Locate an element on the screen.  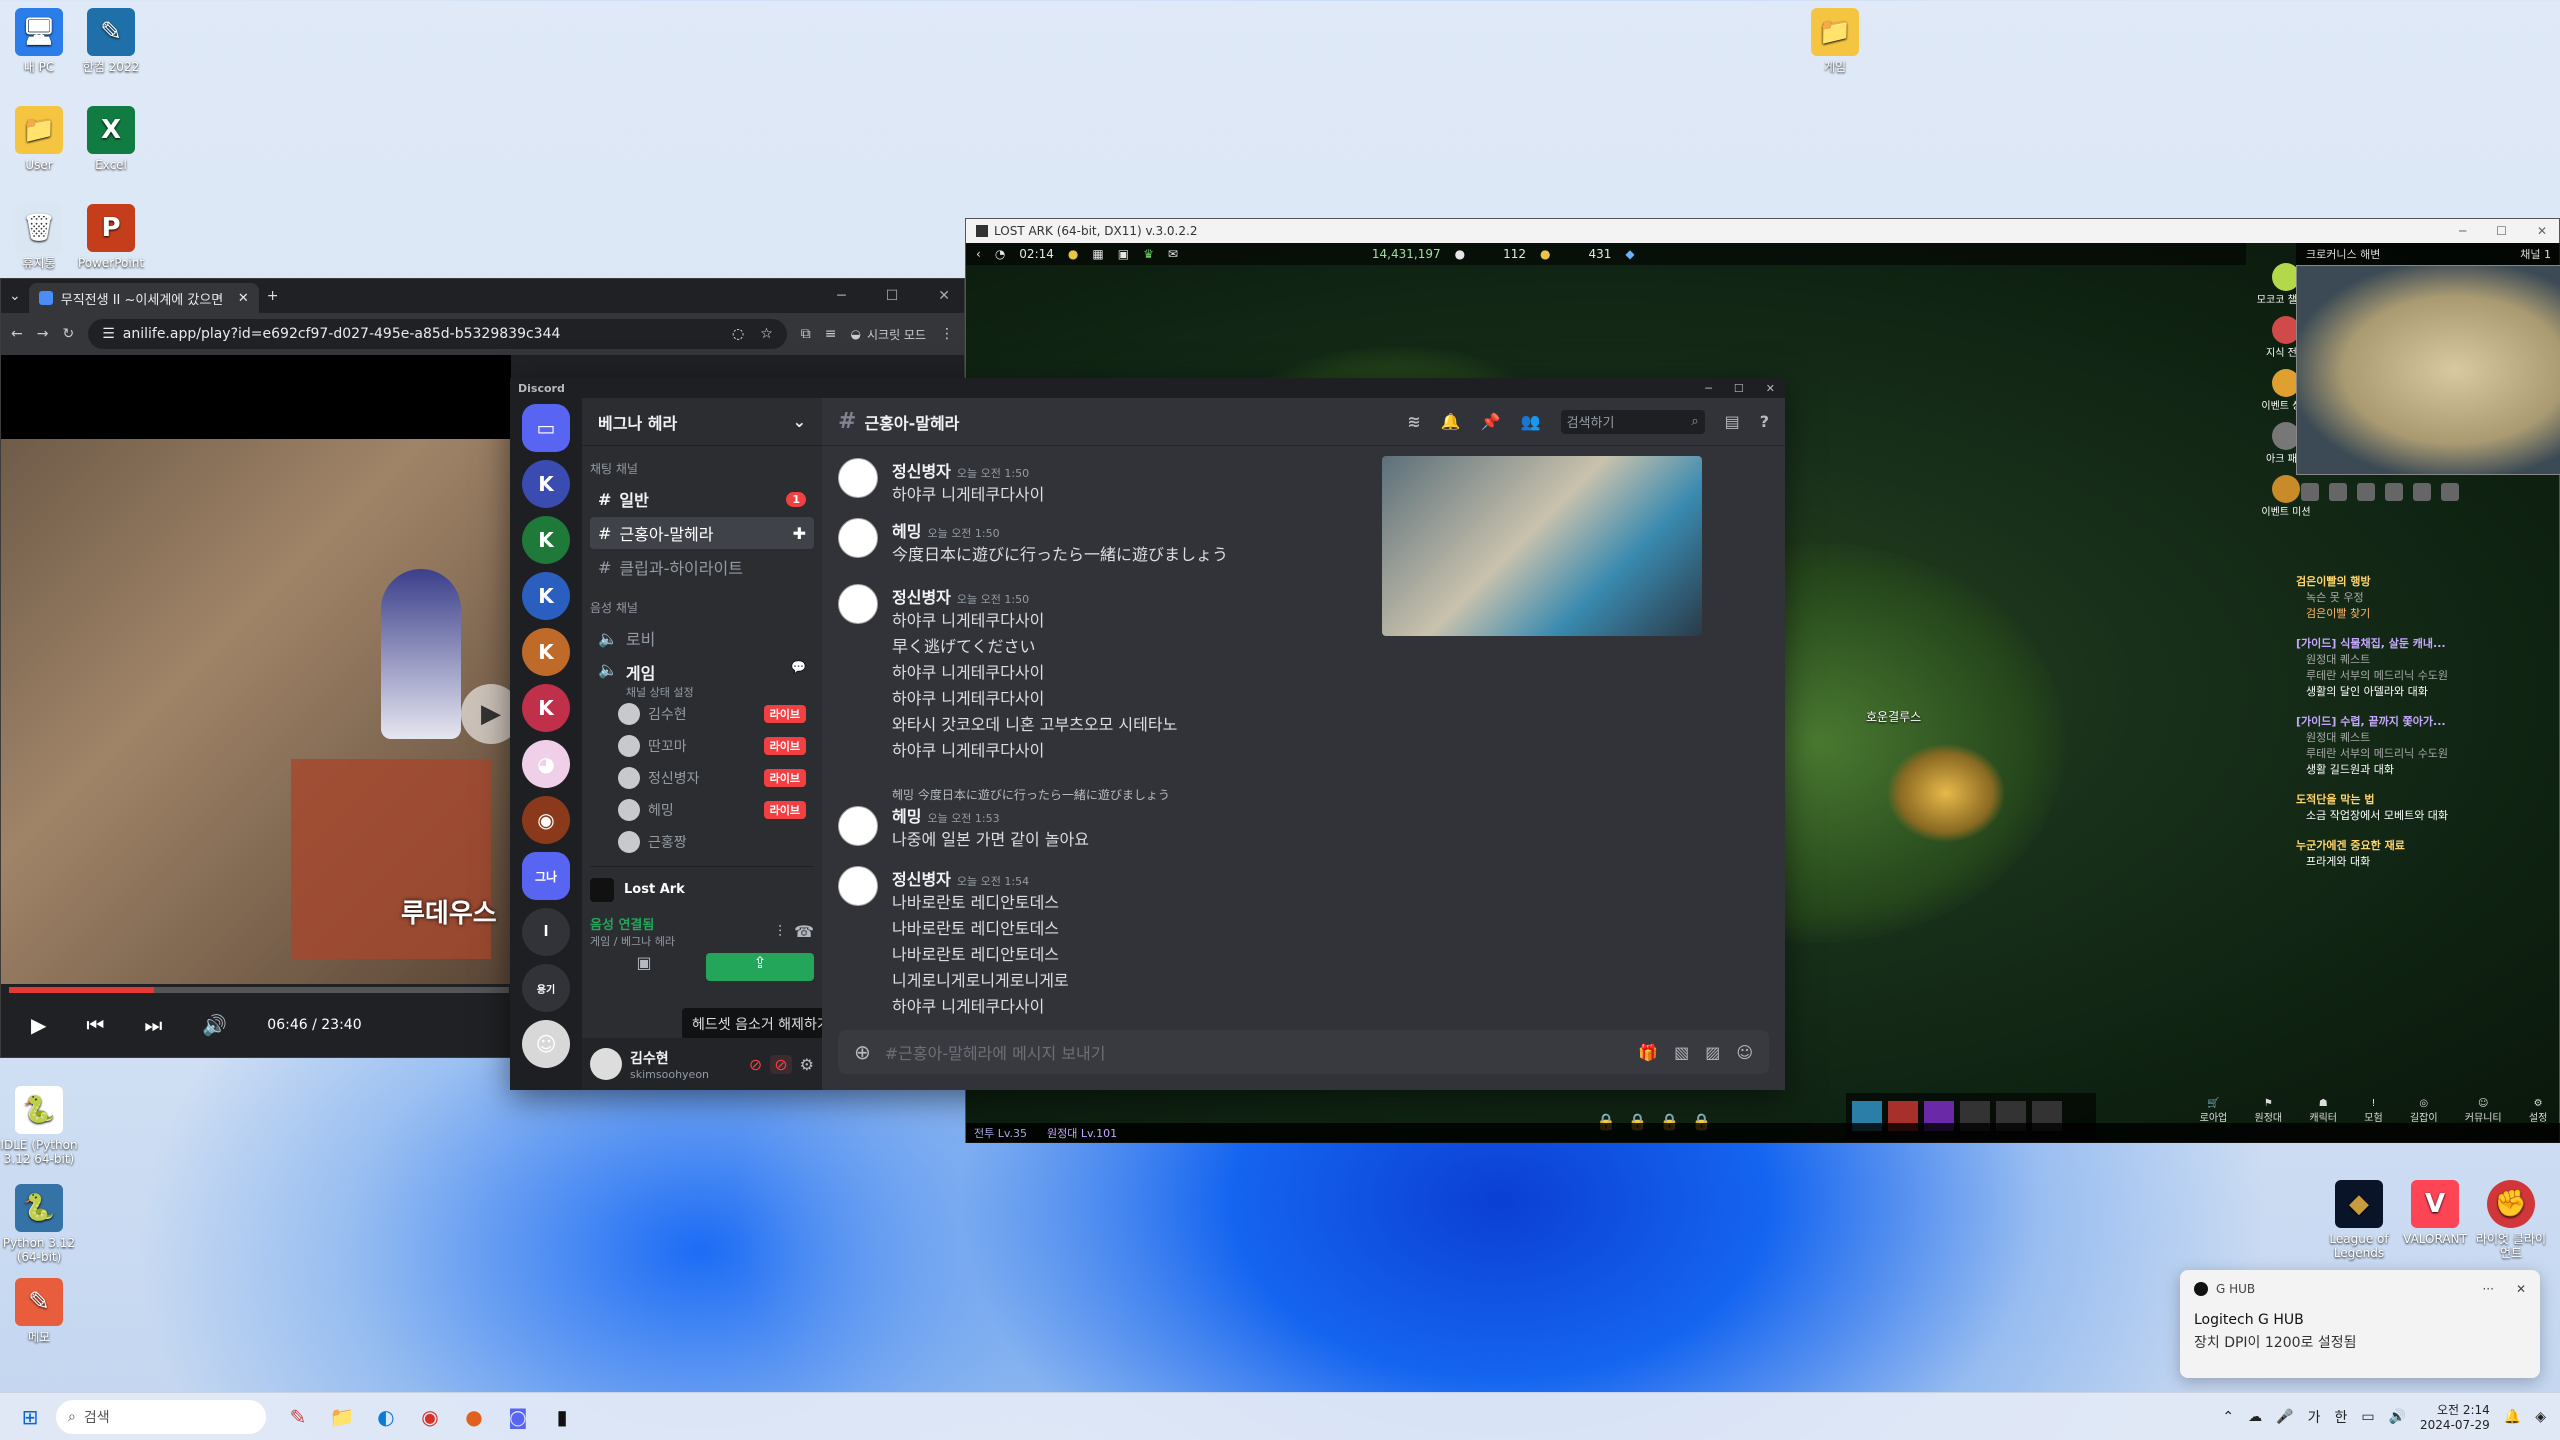
server-icon: l is located at coordinates (546, 932).